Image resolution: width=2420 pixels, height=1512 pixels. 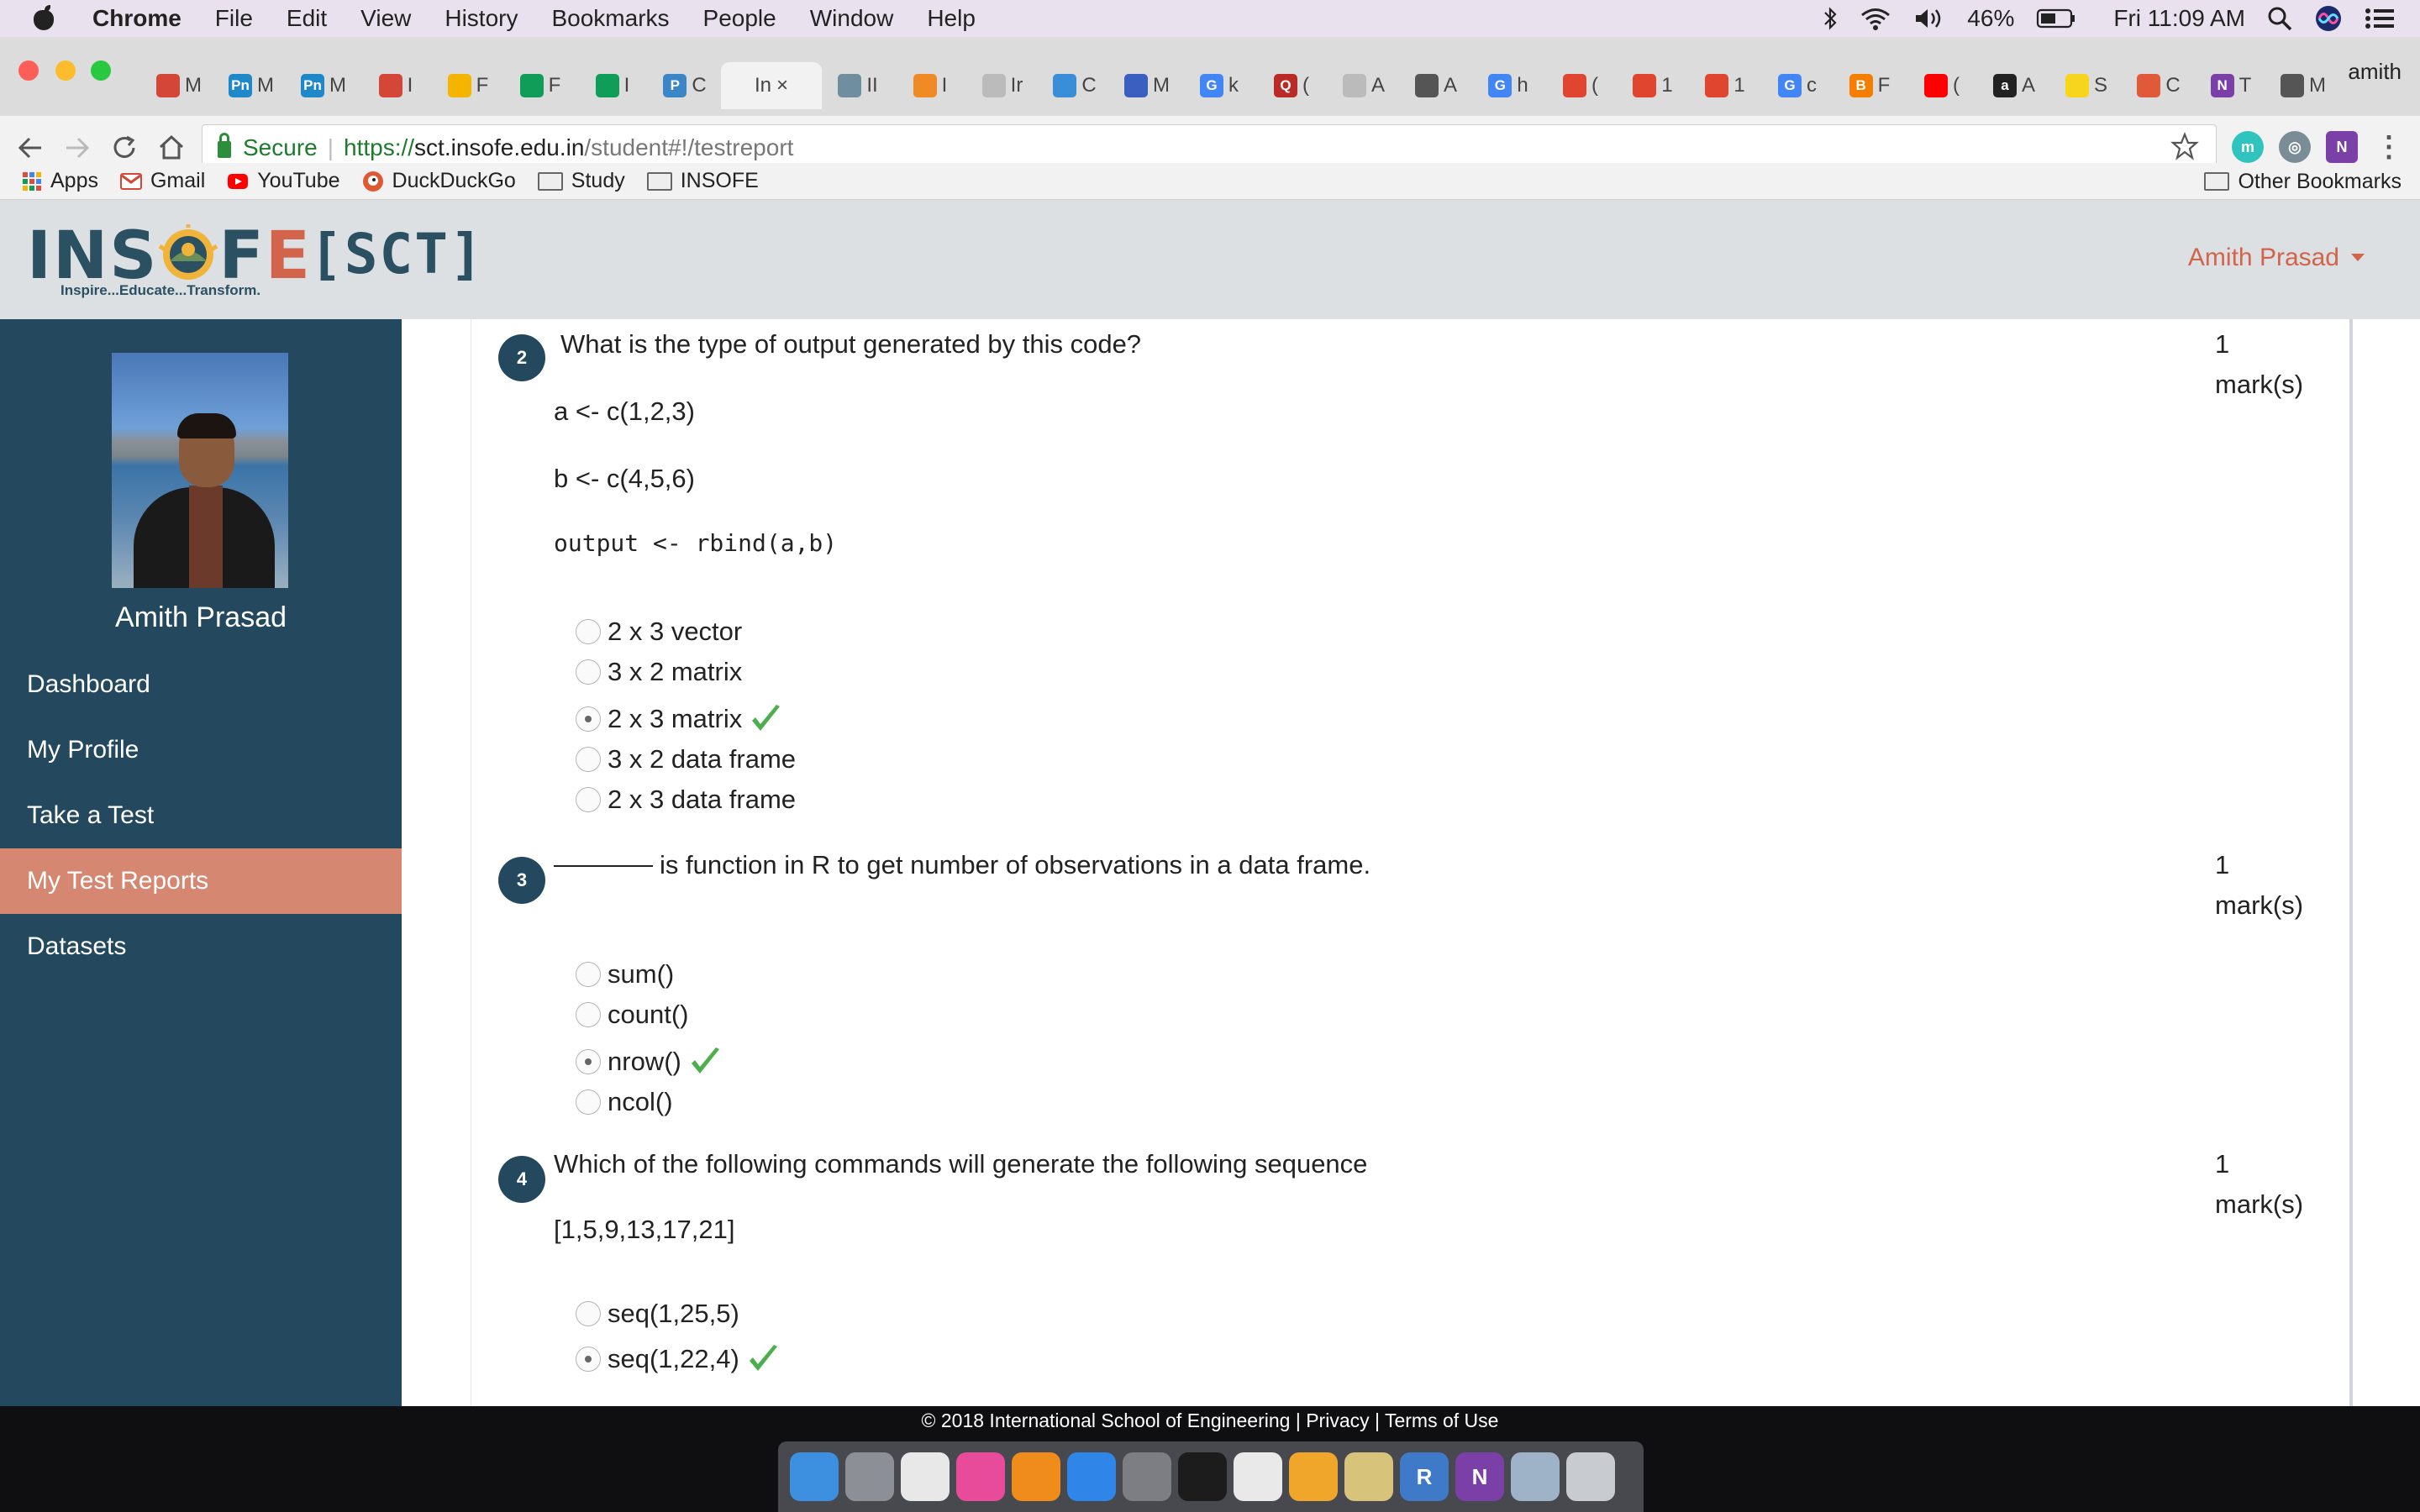 I want to click on home-button, so click(x=172, y=147).